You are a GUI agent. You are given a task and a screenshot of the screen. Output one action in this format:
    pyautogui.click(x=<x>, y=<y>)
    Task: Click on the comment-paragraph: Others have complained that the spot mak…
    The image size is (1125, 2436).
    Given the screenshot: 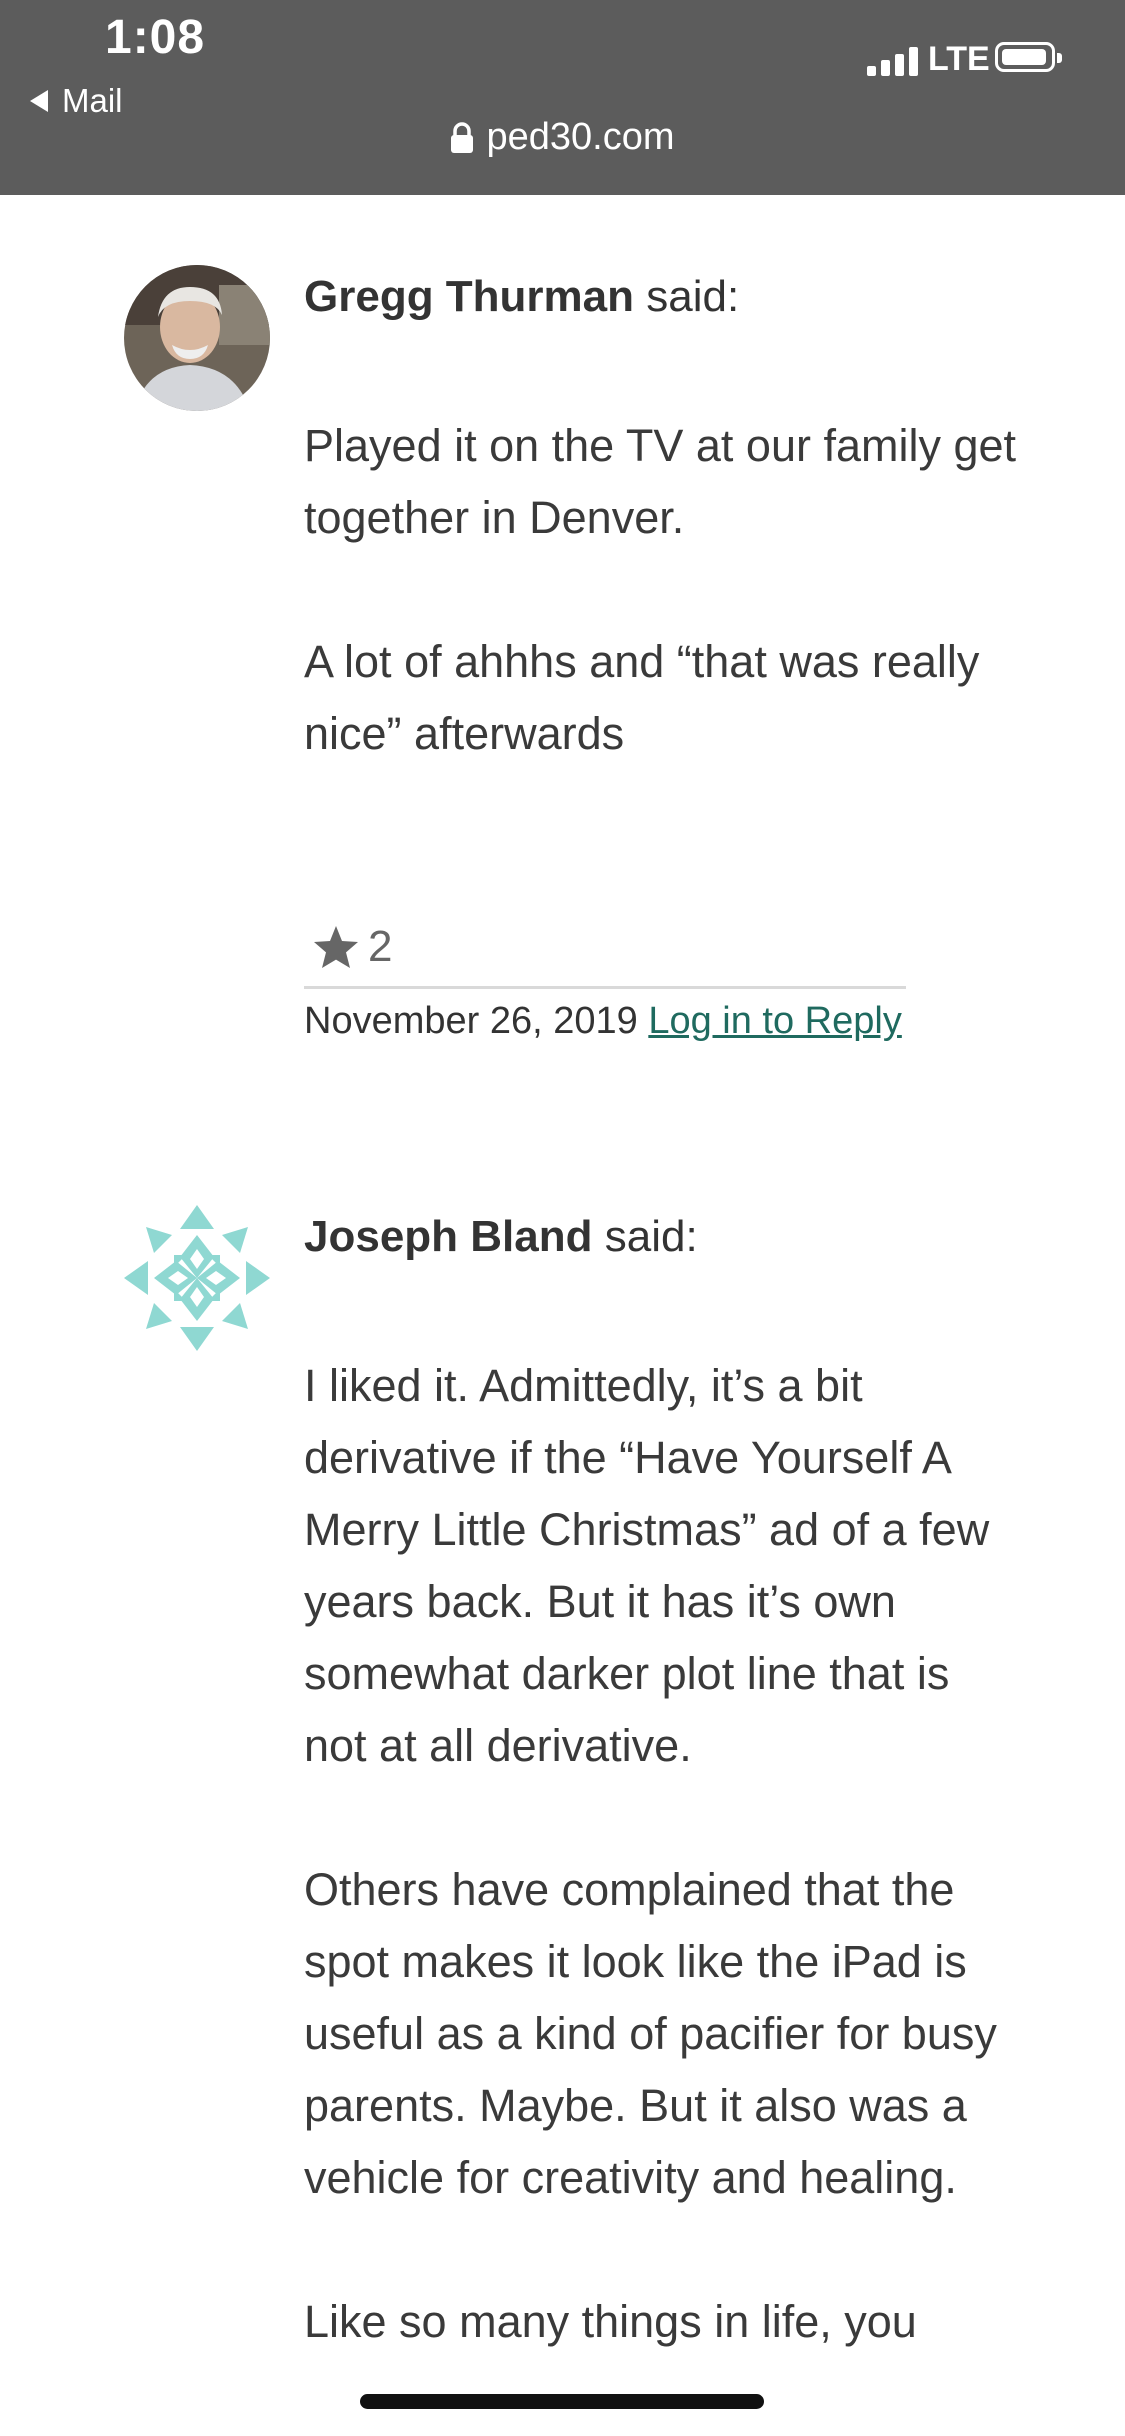 What is the action you would take?
    pyautogui.click(x=650, y=2033)
    